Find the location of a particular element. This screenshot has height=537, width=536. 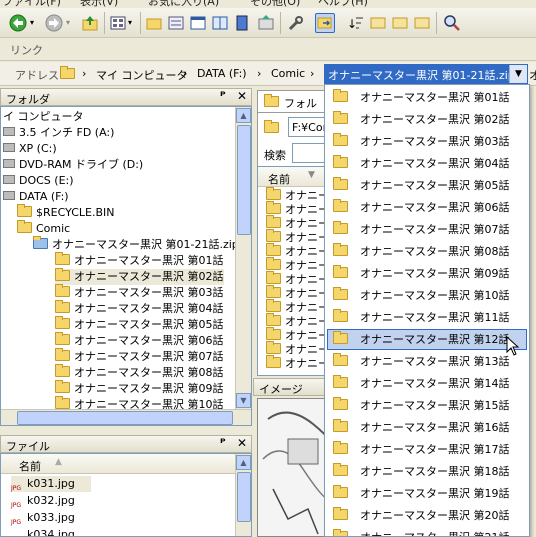

back-button is located at coordinates (18, 23).